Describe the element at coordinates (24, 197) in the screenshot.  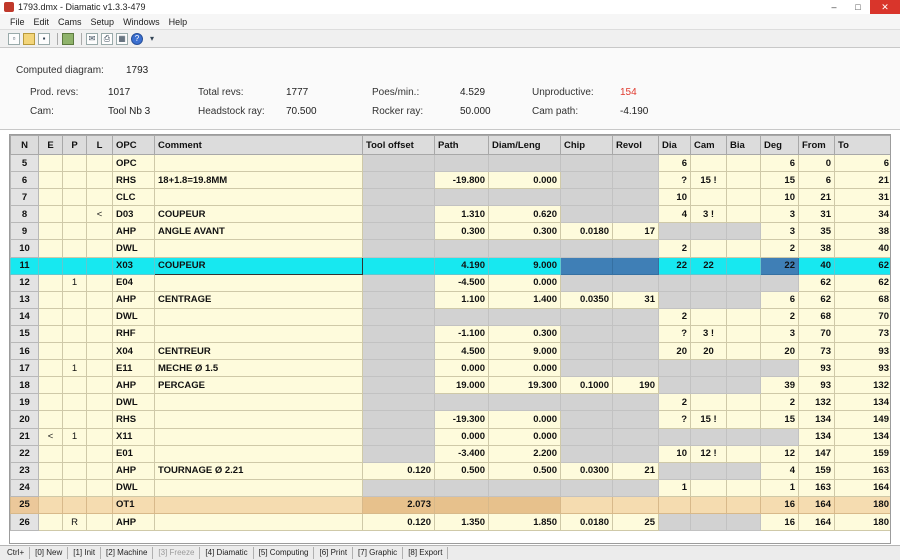
I see `cell-n: 7` at that location.